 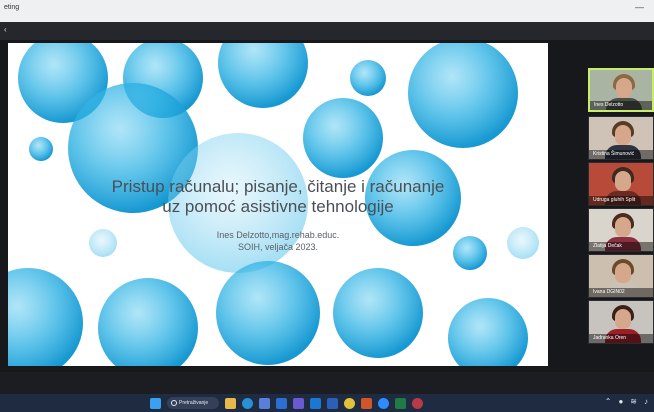 I want to click on slide-org-date: SOIH, veljača 2023., so click(x=278, y=247).